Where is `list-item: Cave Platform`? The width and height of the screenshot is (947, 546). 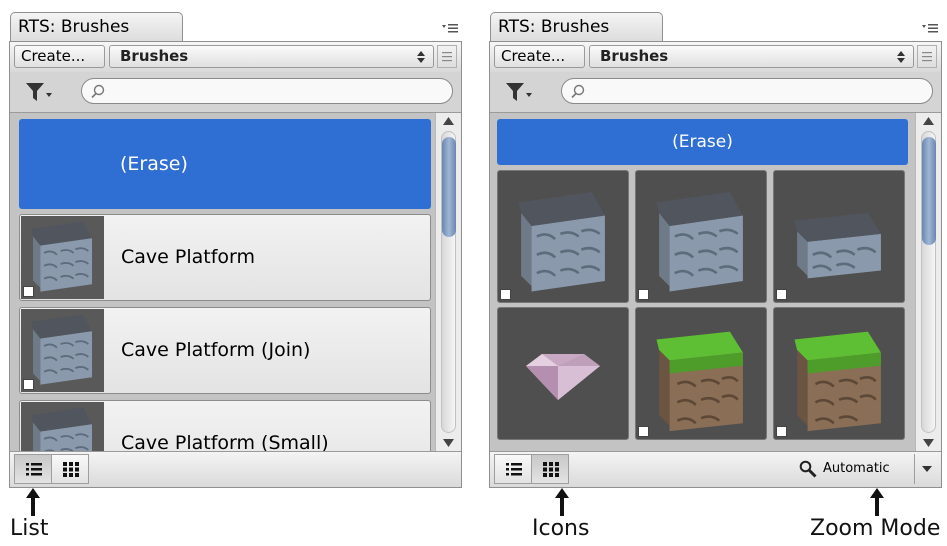 list-item: Cave Platform is located at coordinates (225, 257).